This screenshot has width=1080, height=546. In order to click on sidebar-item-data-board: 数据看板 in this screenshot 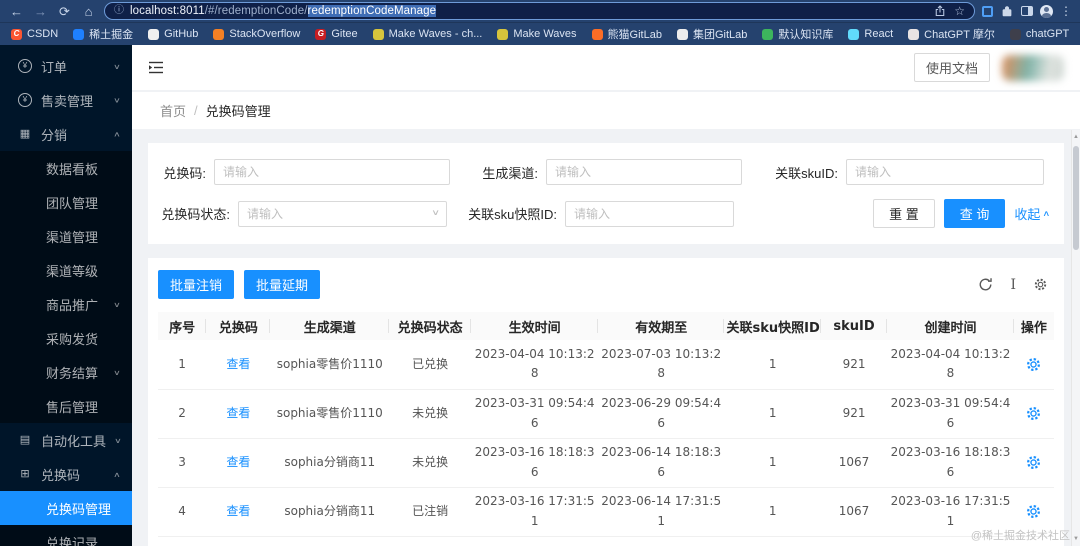, I will do `click(66, 168)`.